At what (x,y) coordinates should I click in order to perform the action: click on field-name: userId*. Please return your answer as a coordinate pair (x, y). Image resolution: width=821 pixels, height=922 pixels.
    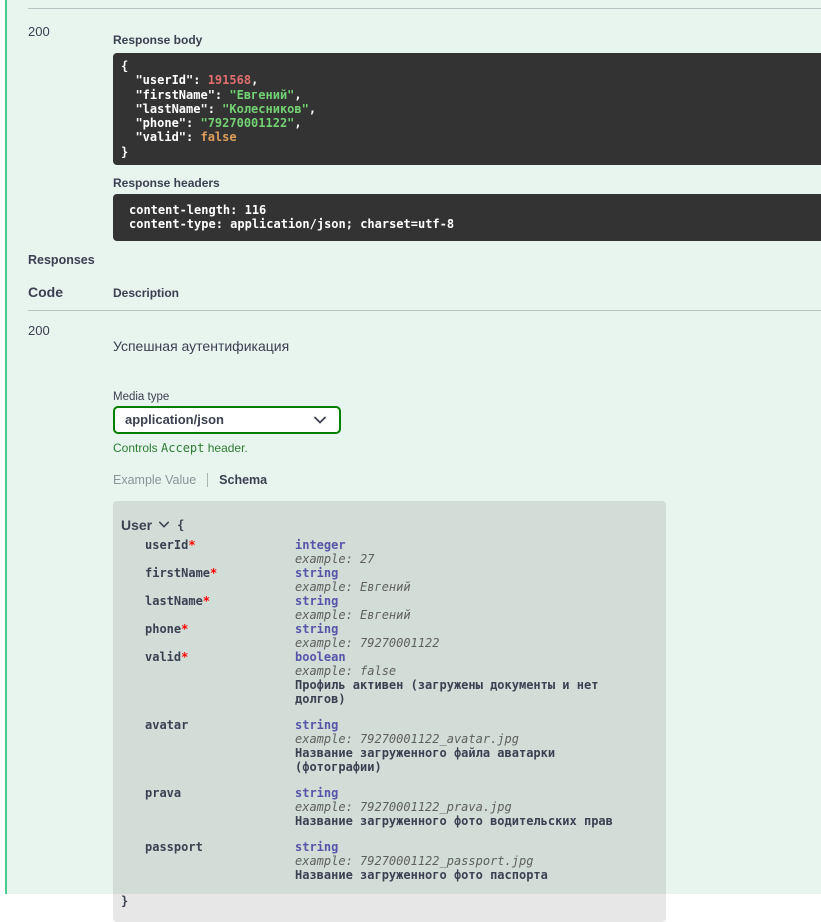
    Looking at the image, I should click on (170, 544).